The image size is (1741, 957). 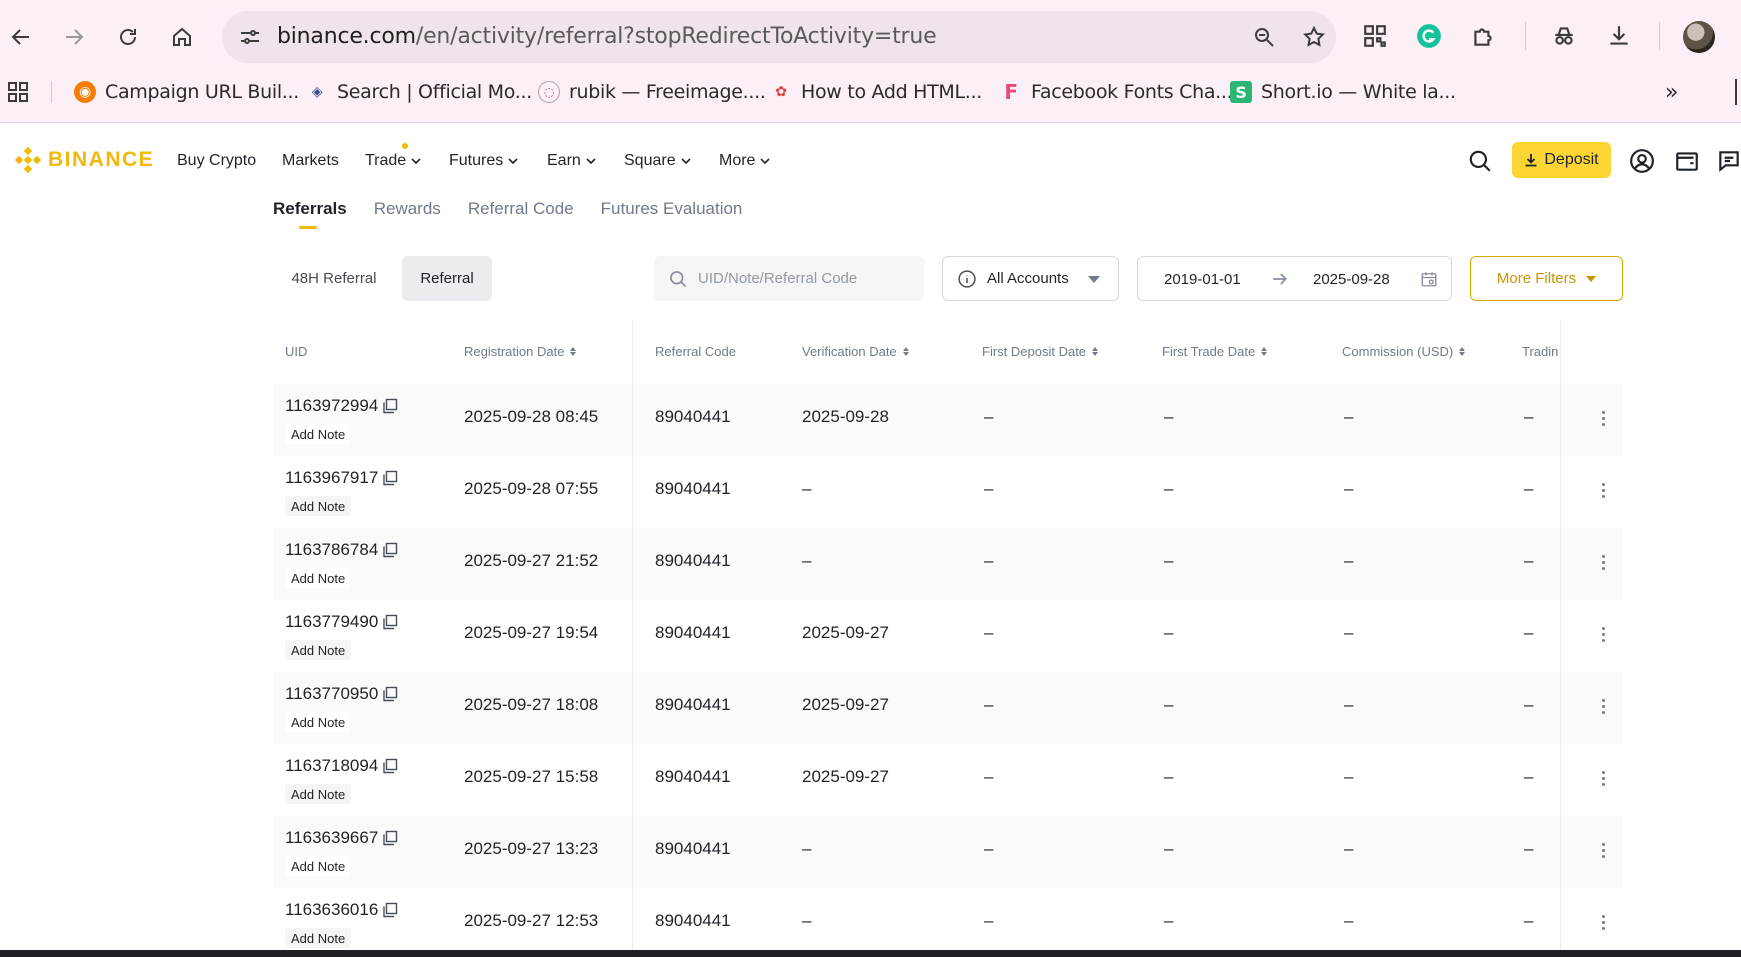 I want to click on column-header-commission: Commission (USD), so click(x=1403, y=351).